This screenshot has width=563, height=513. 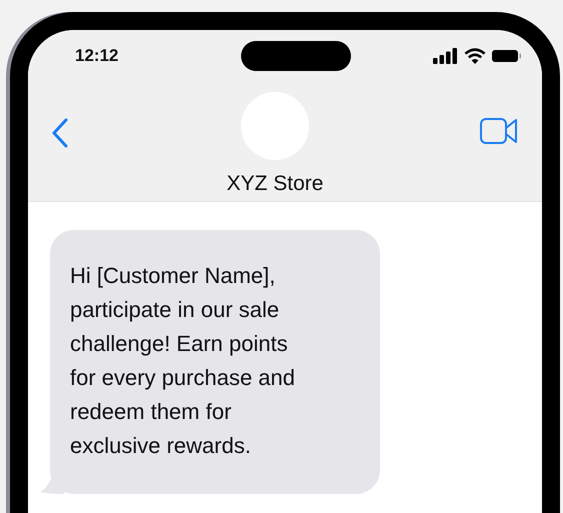 What do you see at coordinates (60, 133) in the screenshot?
I see `back-icon` at bounding box center [60, 133].